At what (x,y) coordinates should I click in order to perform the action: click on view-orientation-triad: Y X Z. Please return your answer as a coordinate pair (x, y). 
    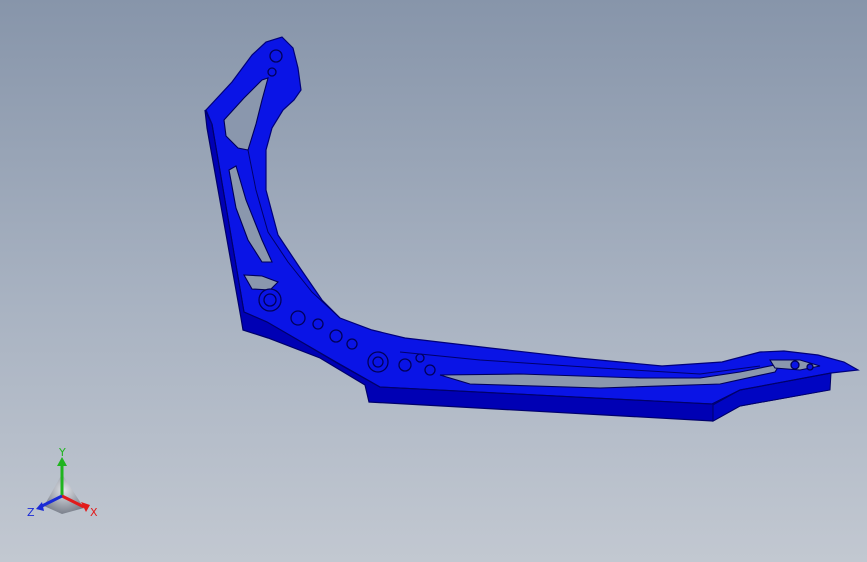
    Looking at the image, I should click on (66, 486).